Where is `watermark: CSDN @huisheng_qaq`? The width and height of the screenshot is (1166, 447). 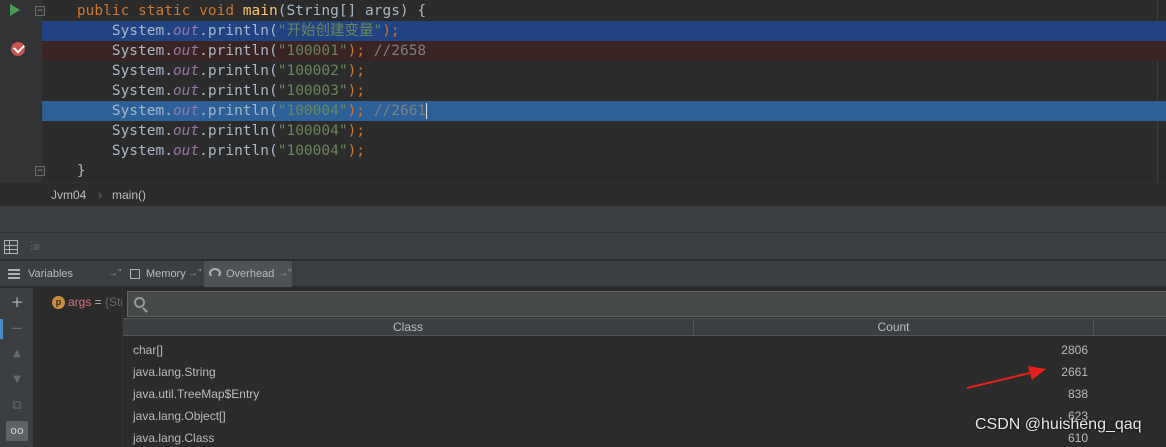 watermark: CSDN @huisheng_qaq is located at coordinates (1058, 424).